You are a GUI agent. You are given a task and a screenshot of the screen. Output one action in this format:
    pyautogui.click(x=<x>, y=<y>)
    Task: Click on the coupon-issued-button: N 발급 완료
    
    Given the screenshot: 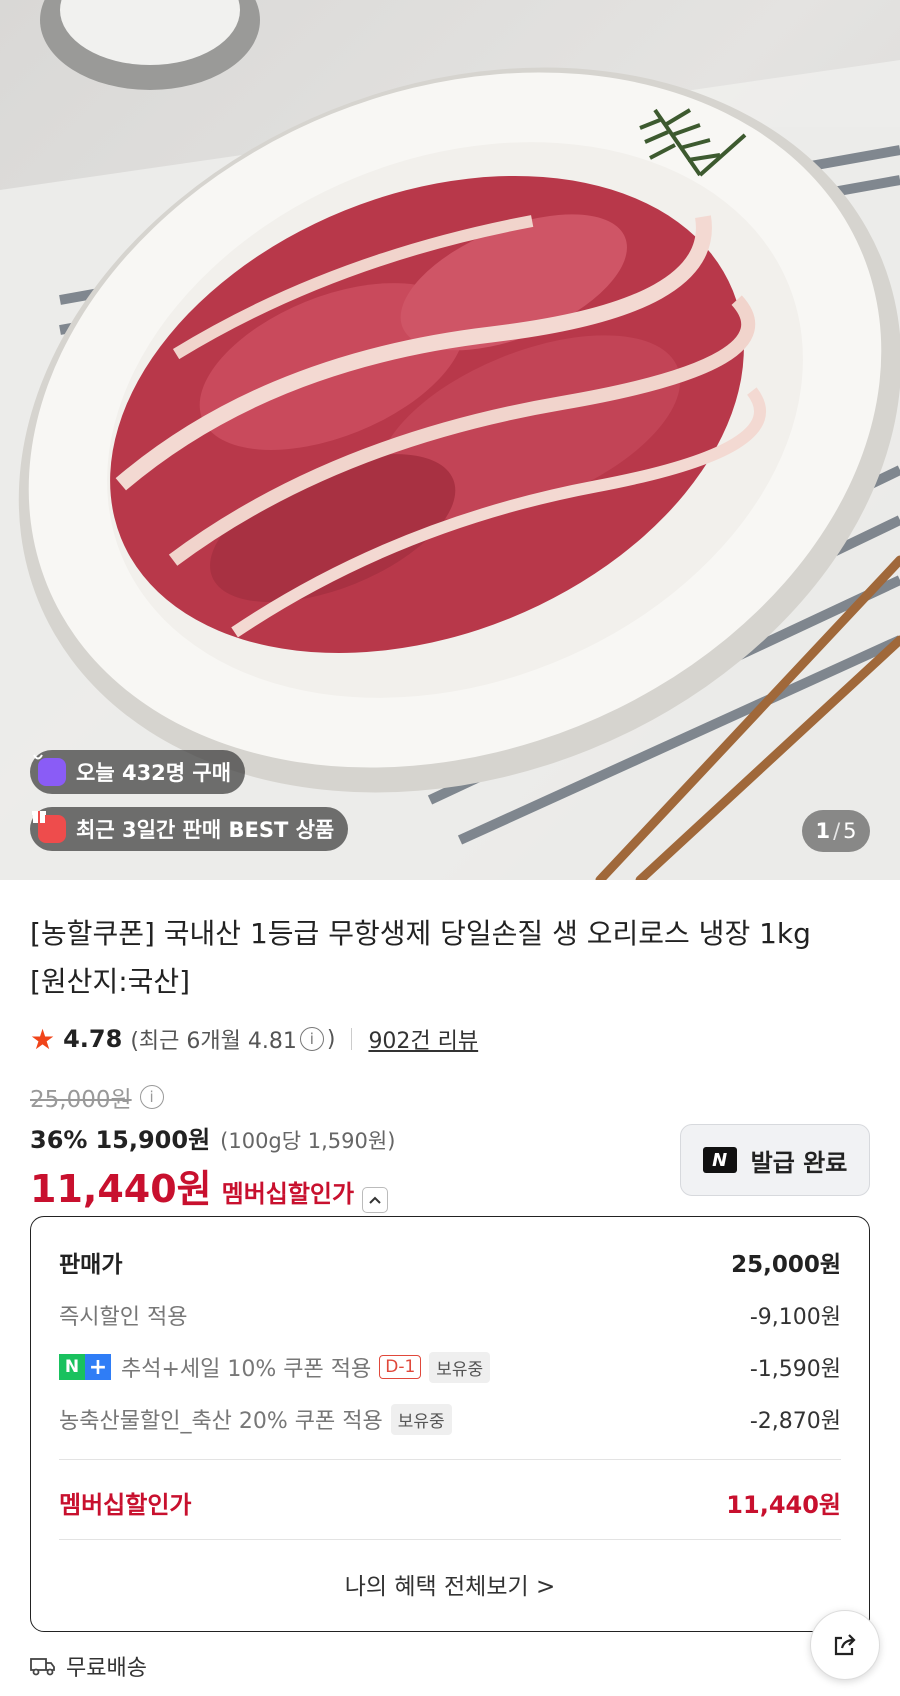 What is the action you would take?
    pyautogui.click(x=775, y=1160)
    